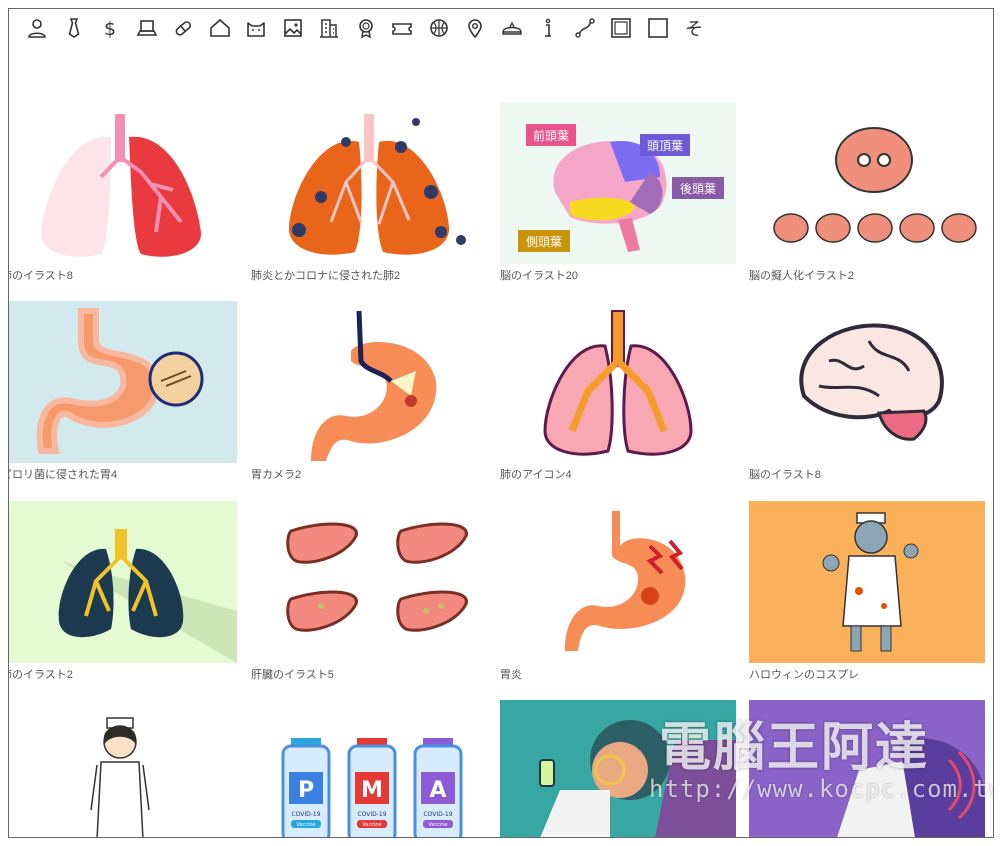 This screenshot has width=1000, height=846. Describe the element at coordinates (698, 189) in the screenshot. I see `svg-text: 後頭葉` at that location.